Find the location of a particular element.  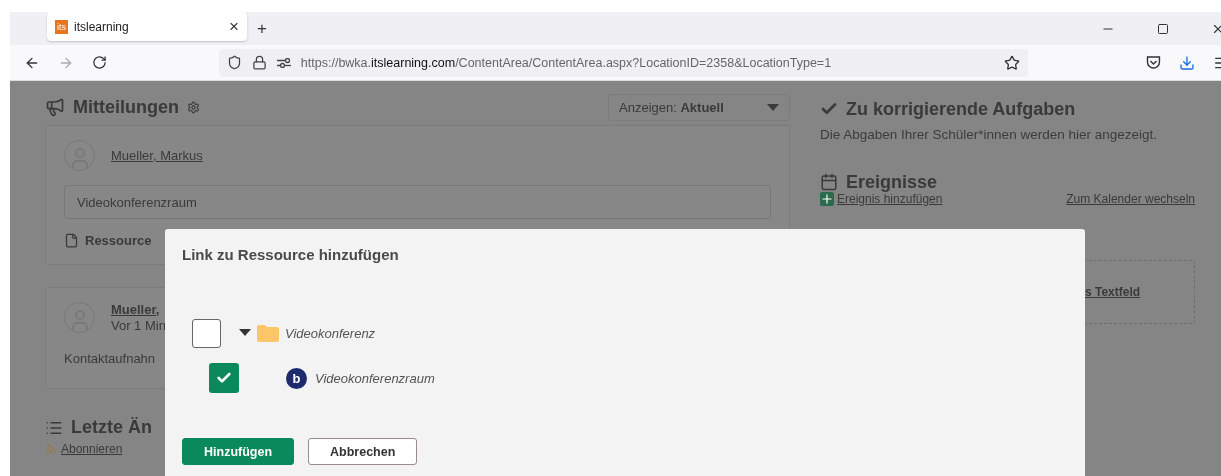

author-link: Mueller, Markus is located at coordinates (157, 155).